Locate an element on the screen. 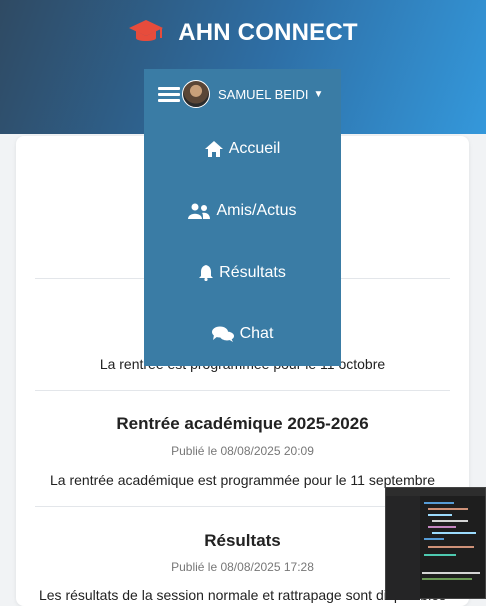 The width and height of the screenshot is (486, 606). user-name: SAMUEL BEIDI is located at coordinates (263, 94).